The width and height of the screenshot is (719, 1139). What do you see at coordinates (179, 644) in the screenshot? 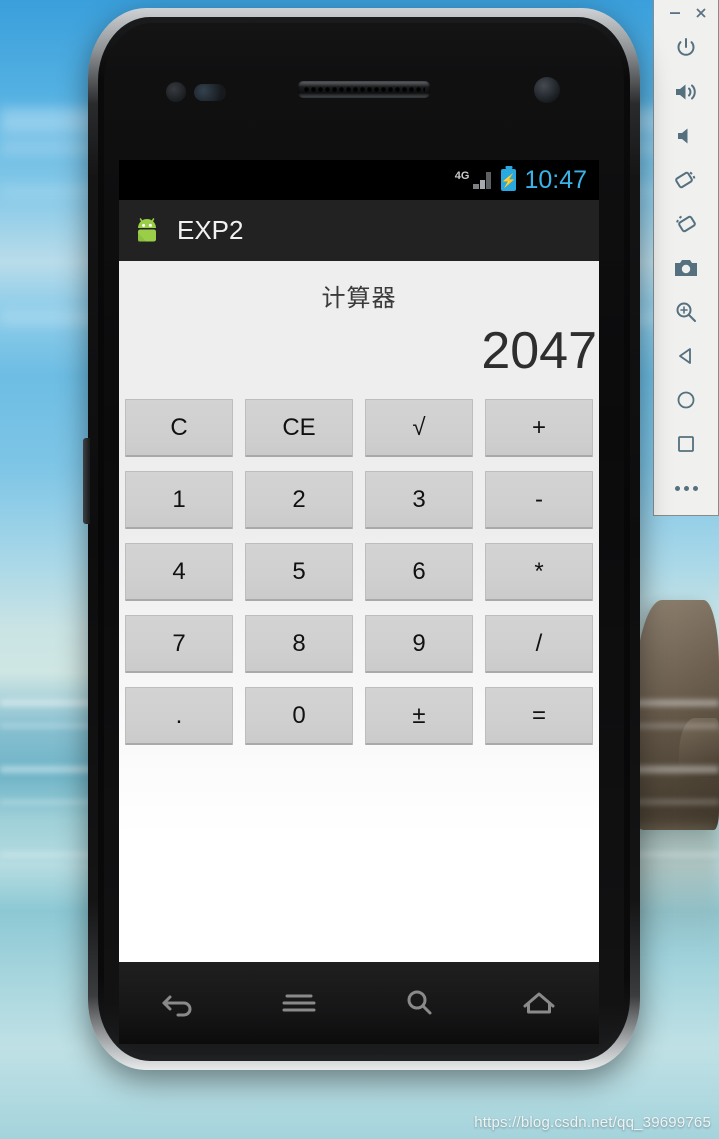
I see `key-7: 7` at bounding box center [179, 644].